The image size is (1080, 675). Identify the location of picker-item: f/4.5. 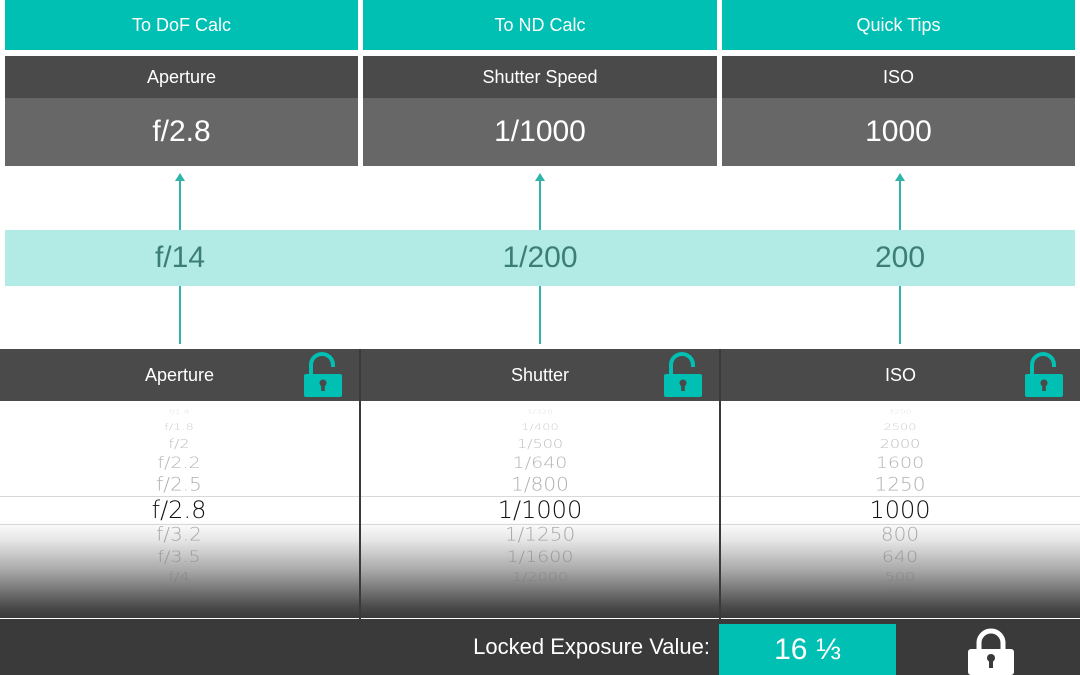
(179, 591).